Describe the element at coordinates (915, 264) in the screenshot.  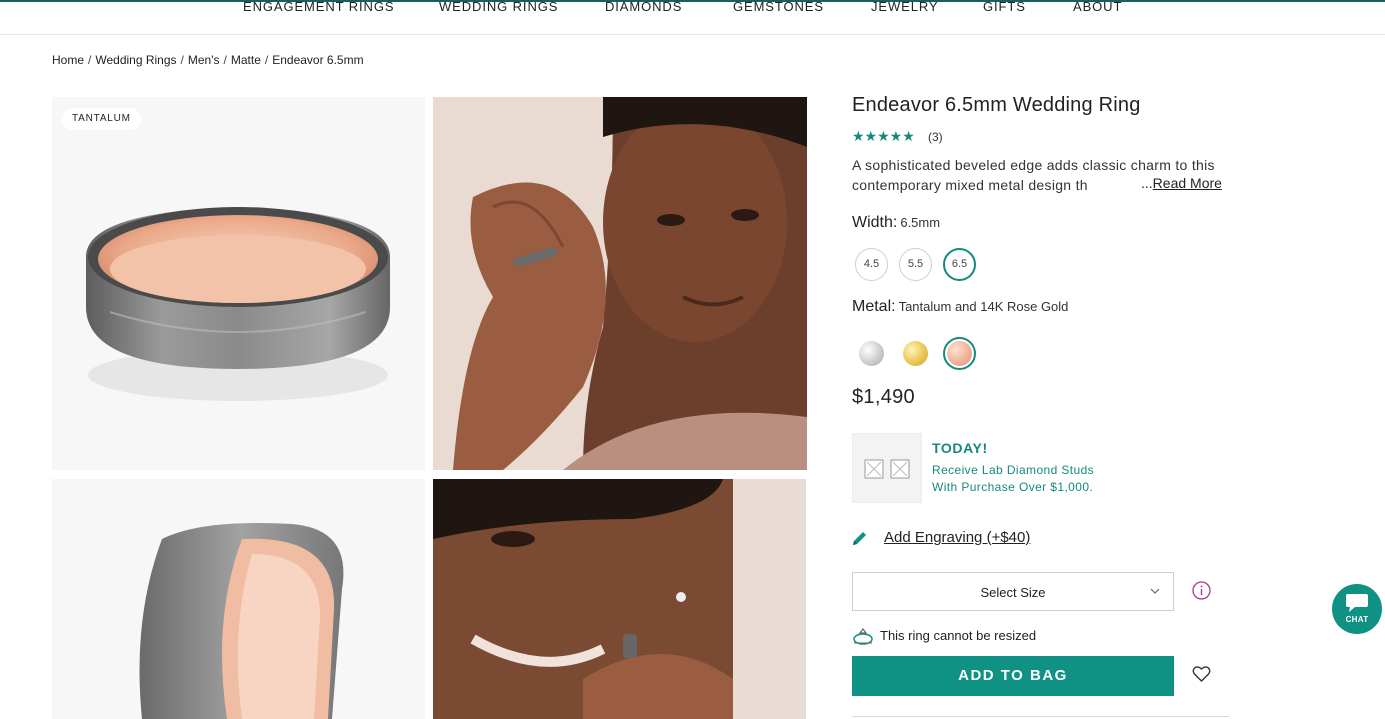
I see `width-option-5-5: 5.5` at that location.